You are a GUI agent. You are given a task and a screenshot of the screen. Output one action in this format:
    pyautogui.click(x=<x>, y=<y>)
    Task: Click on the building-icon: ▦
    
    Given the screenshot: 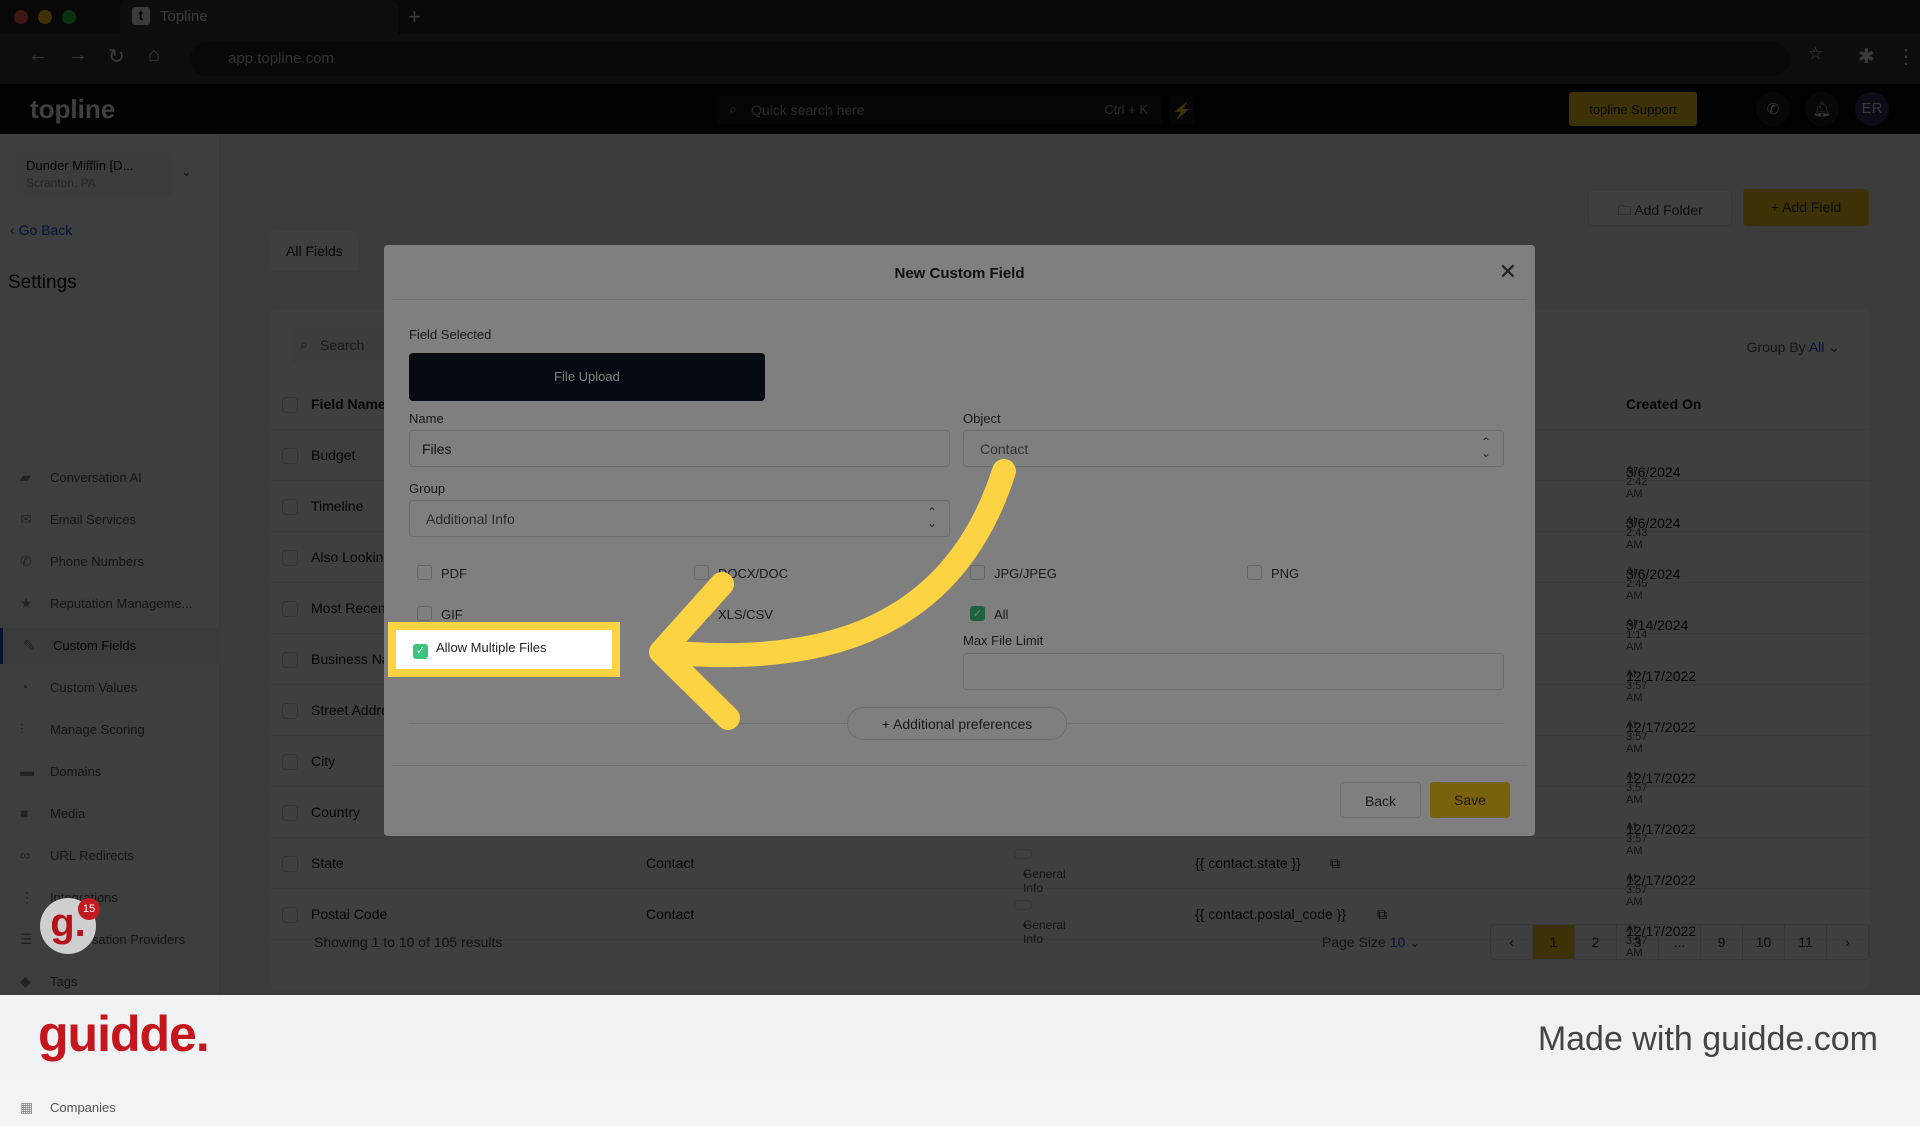 What is the action you would take?
    pyautogui.click(x=27, y=1107)
    